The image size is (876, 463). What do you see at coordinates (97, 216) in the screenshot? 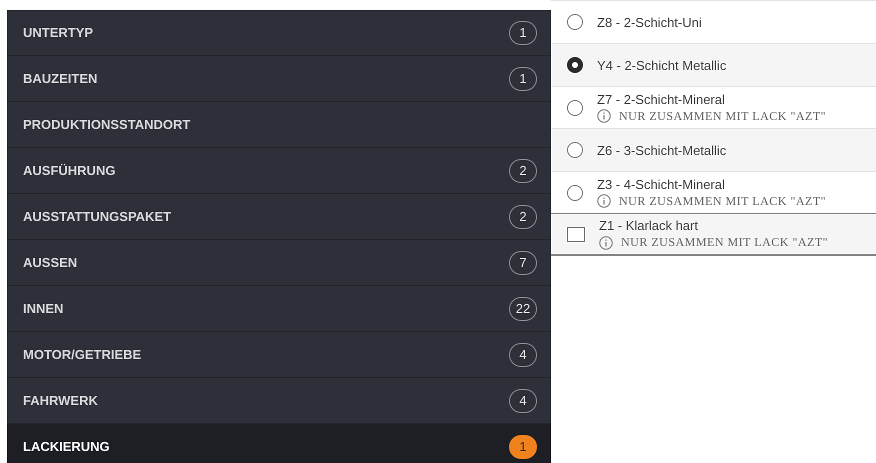
I see `category-label: AUSSTATTUNGSPAKET` at bounding box center [97, 216].